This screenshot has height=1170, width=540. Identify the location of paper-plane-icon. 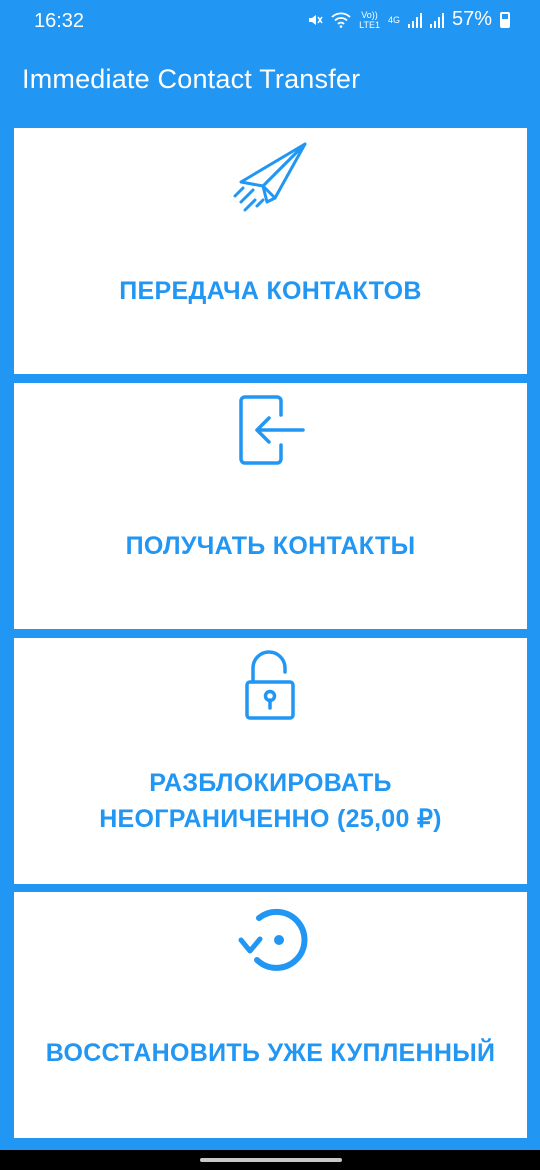
(269, 177).